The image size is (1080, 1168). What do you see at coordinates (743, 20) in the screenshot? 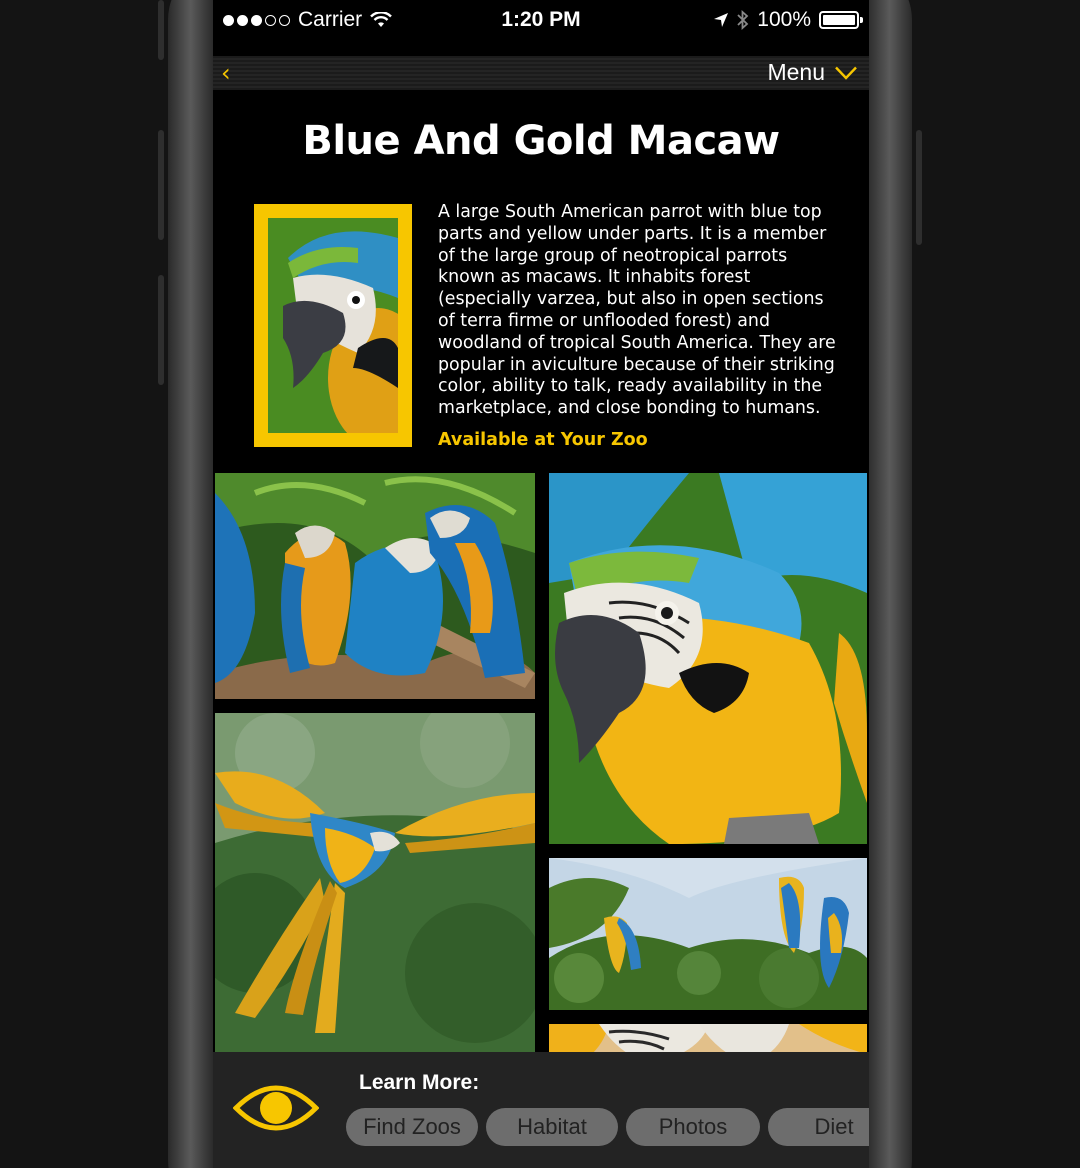
I see `bluetooth-icon` at bounding box center [743, 20].